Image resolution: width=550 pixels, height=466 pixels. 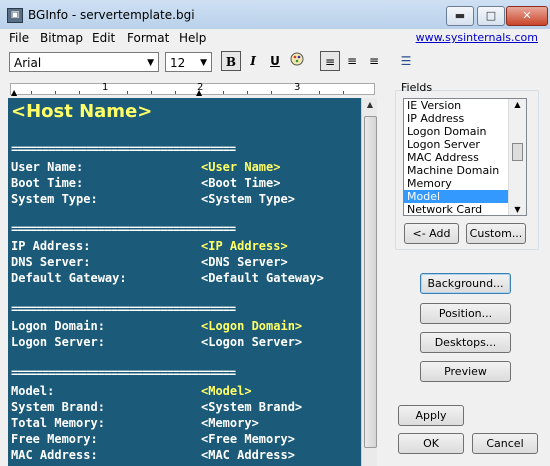 I want to click on ruler-mark-1: 1, so click(x=105, y=87).